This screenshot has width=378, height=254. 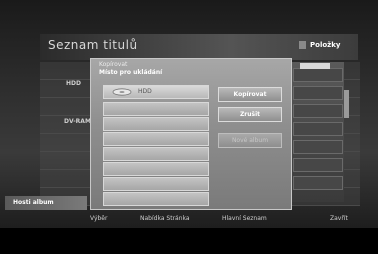 What do you see at coordinates (77, 121) in the screenshot?
I see `row-label-dvram: DV-RAM` at bounding box center [77, 121].